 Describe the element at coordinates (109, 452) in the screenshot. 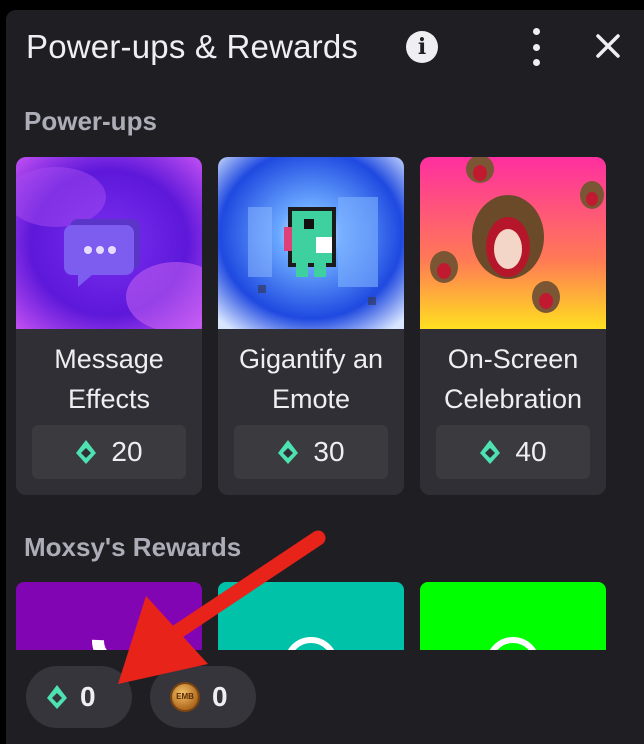

I see `powerup-cost-button: 20` at that location.